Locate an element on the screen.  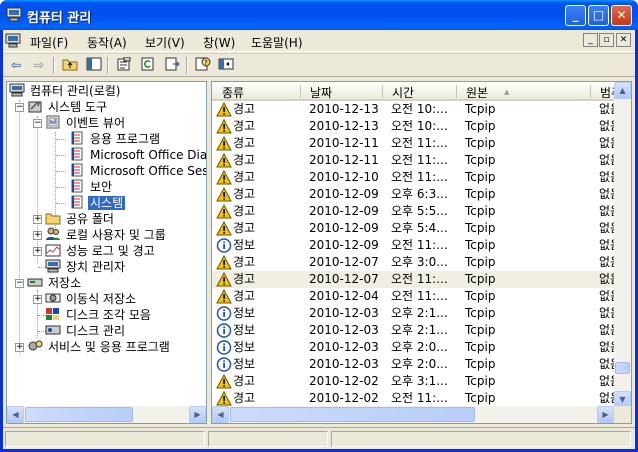
list-horizontal-scrollbar: ◀ ▶ is located at coordinates (413, 414).